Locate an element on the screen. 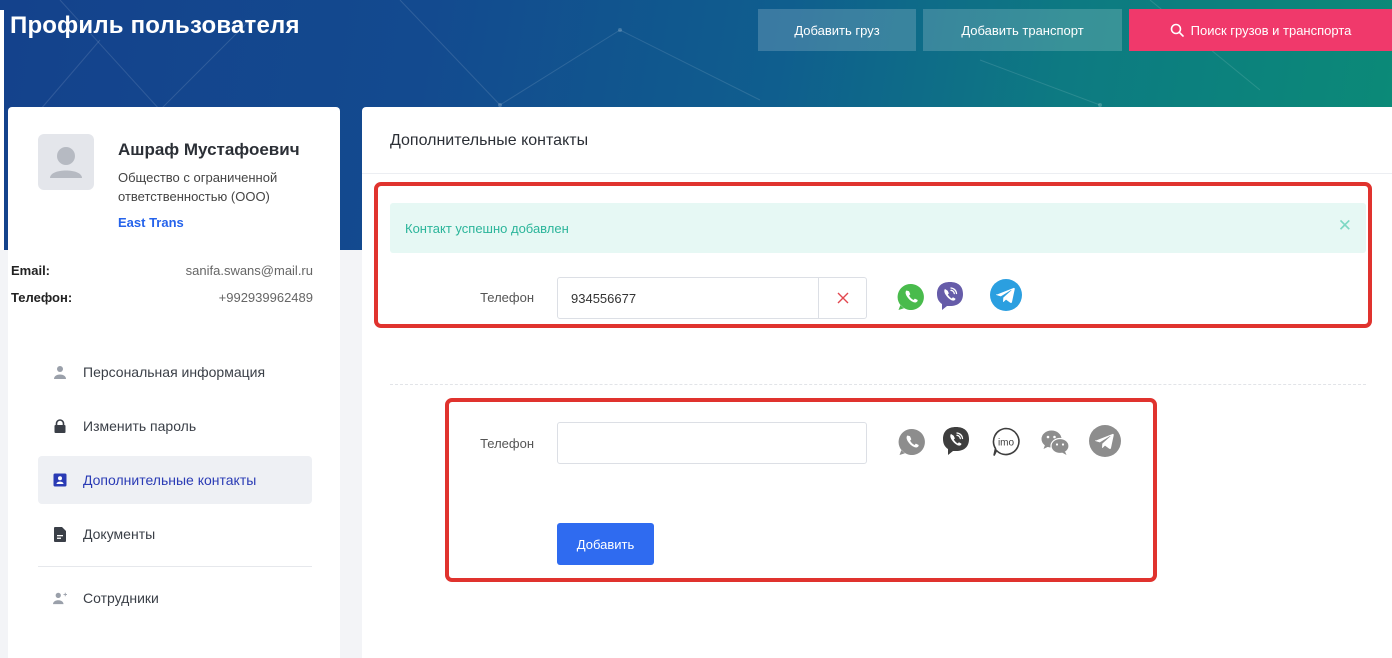 The width and height of the screenshot is (1392, 658). search-cargo-transport-button: Поиск грузов и транспорта is located at coordinates (1260, 30).